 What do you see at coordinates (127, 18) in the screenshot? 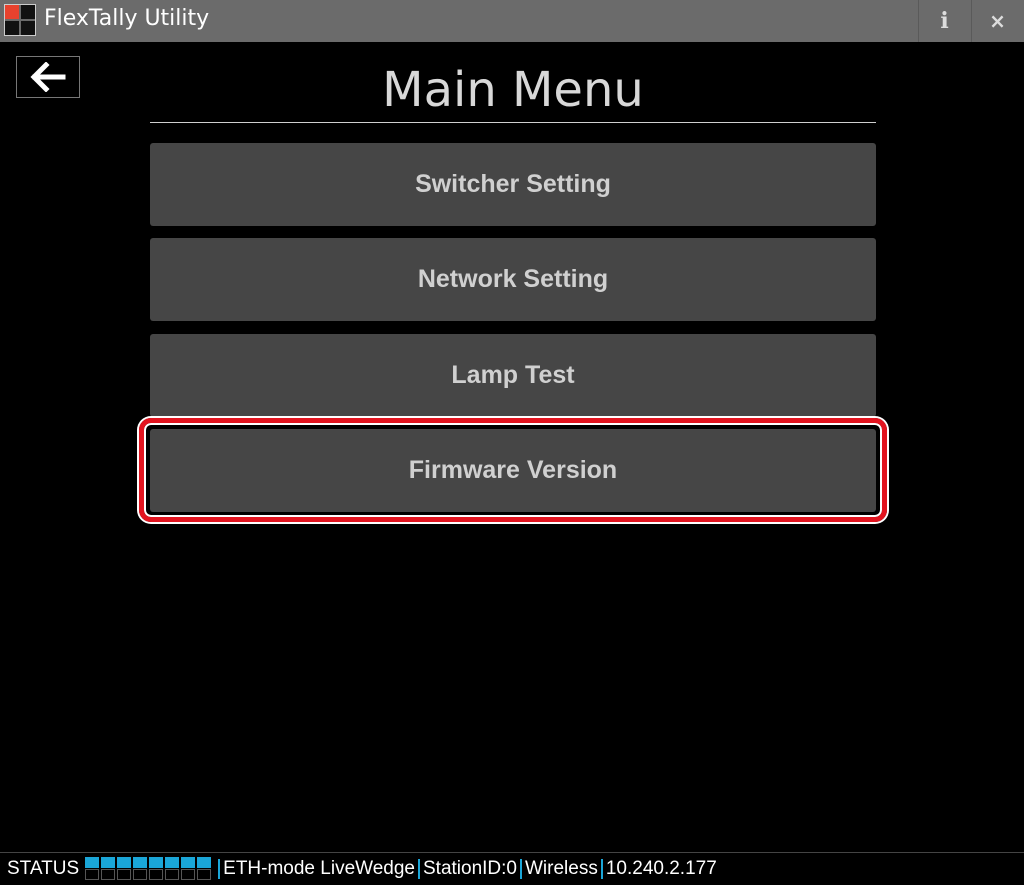
I see `window-title: FlexTally Utility` at bounding box center [127, 18].